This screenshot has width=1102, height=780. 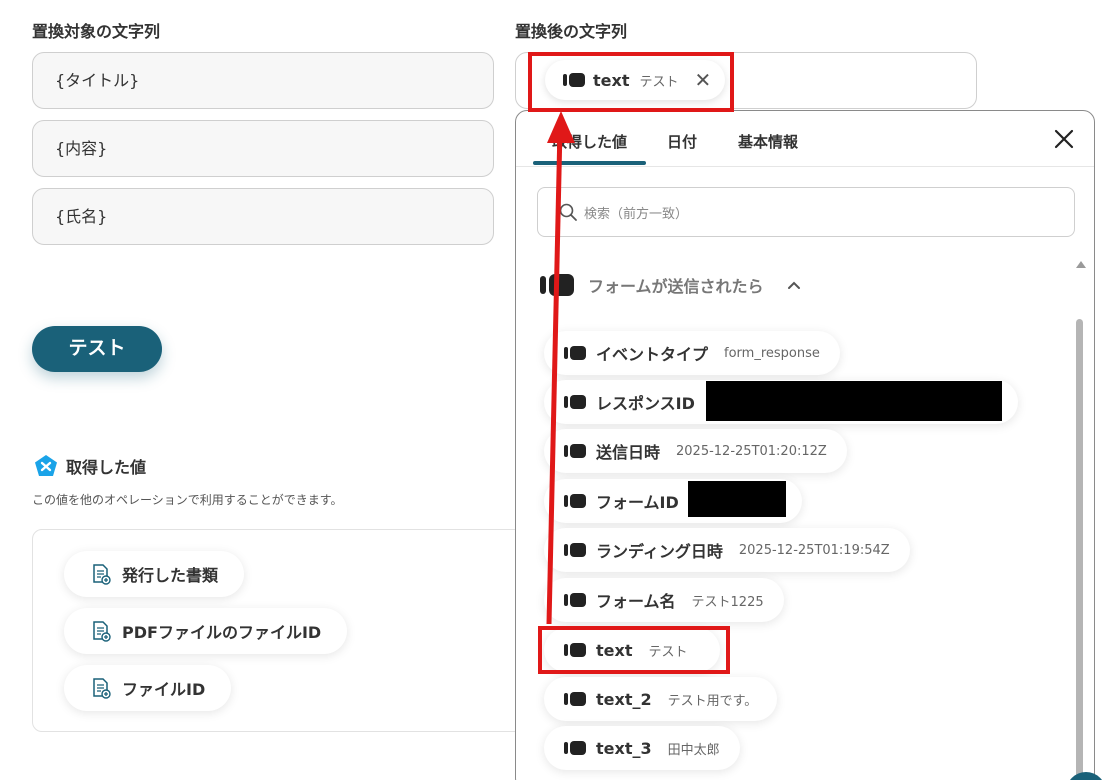 I want to click on replaced-string-label: 置換後の文字列, so click(x=571, y=31).